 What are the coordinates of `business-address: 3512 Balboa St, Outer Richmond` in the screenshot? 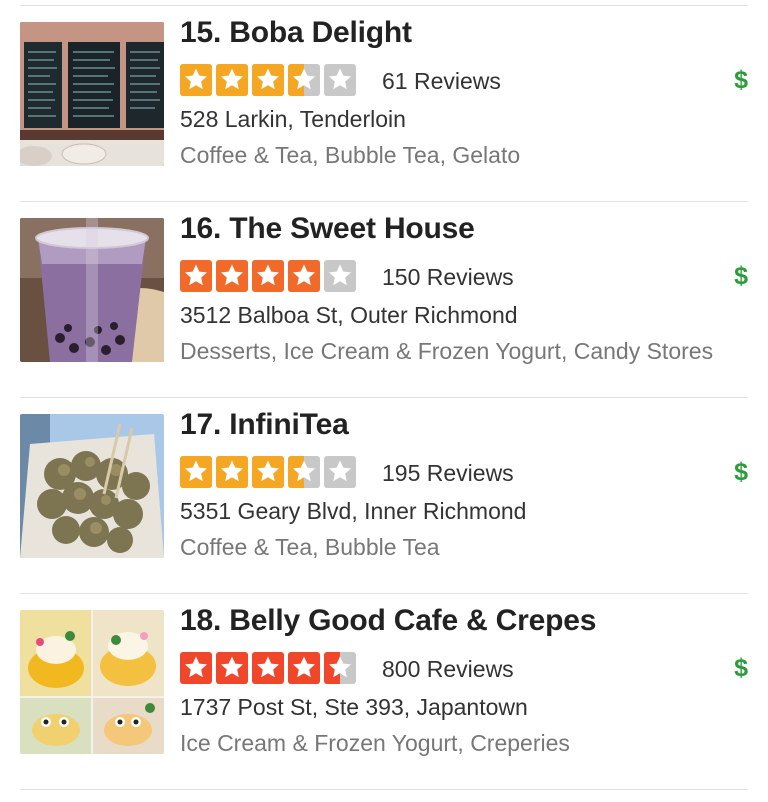 It's located at (349, 315).